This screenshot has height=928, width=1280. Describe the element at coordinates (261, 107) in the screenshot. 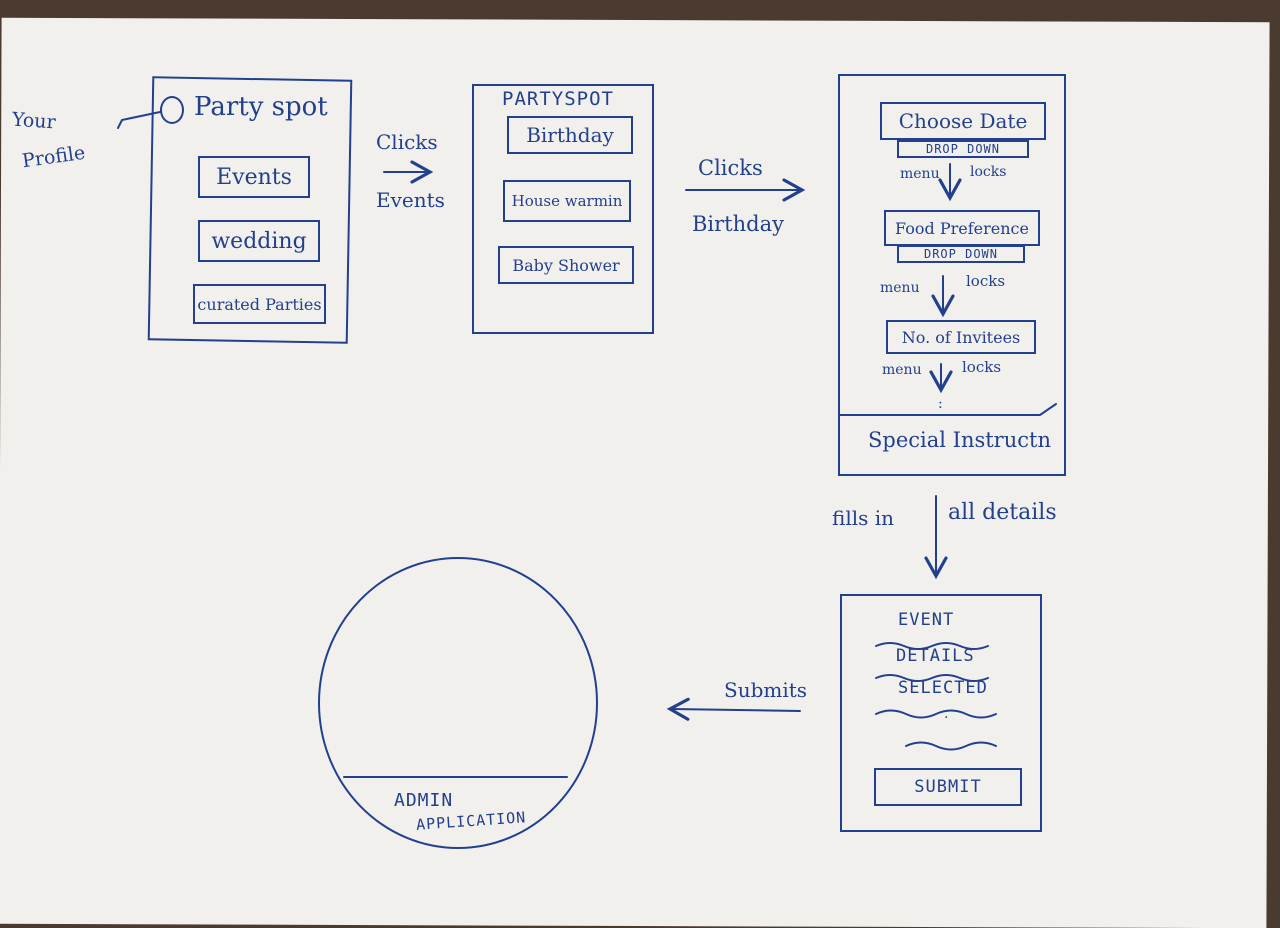

I see `screen-home-title: Party spot` at that location.